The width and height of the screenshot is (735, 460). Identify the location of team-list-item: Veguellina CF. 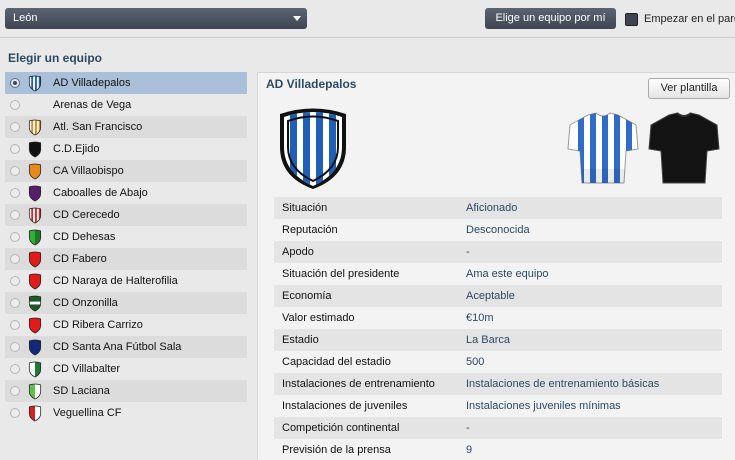
(126, 413).